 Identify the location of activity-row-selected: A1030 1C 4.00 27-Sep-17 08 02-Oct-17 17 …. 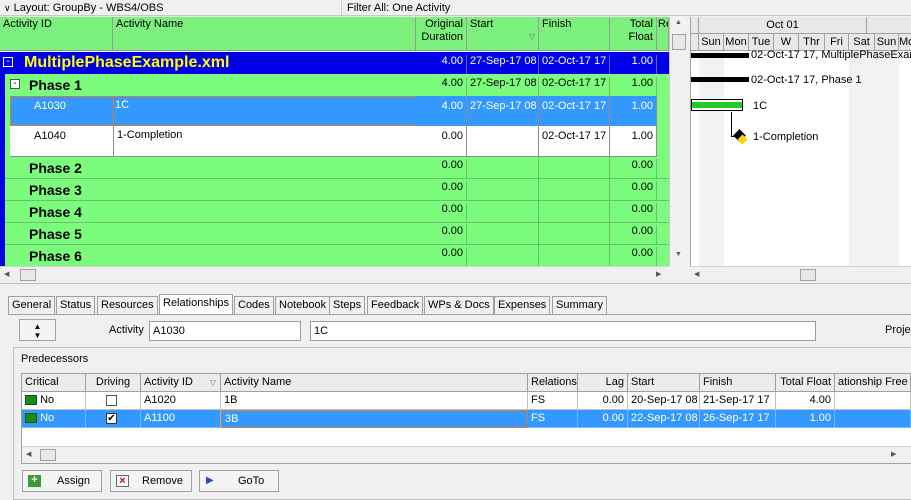
(337, 111).